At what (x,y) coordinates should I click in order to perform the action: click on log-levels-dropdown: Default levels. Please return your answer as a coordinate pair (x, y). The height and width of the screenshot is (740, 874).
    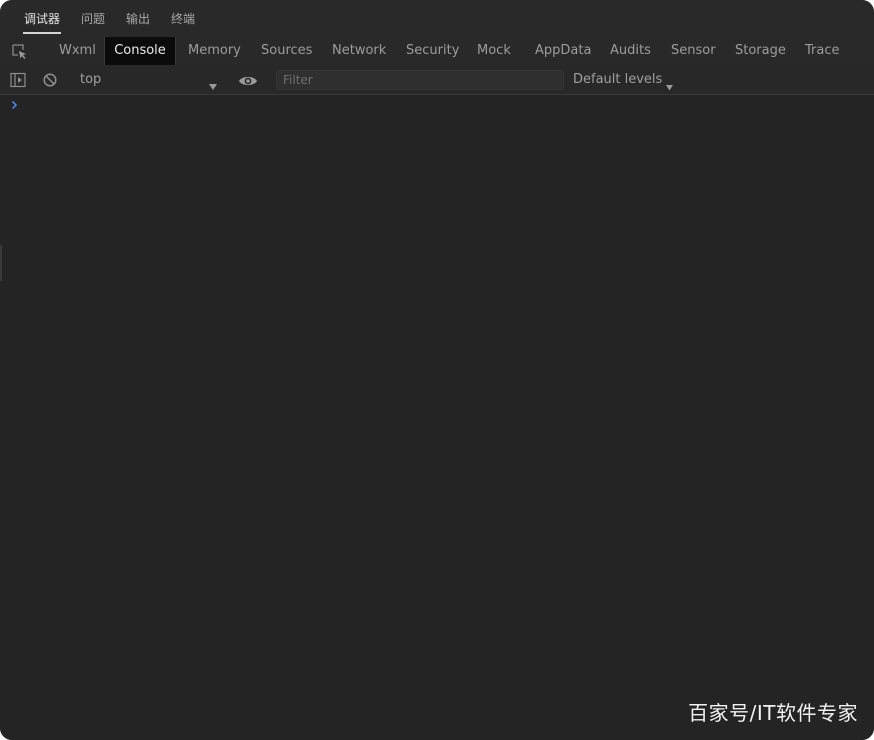
    Looking at the image, I should click on (623, 80).